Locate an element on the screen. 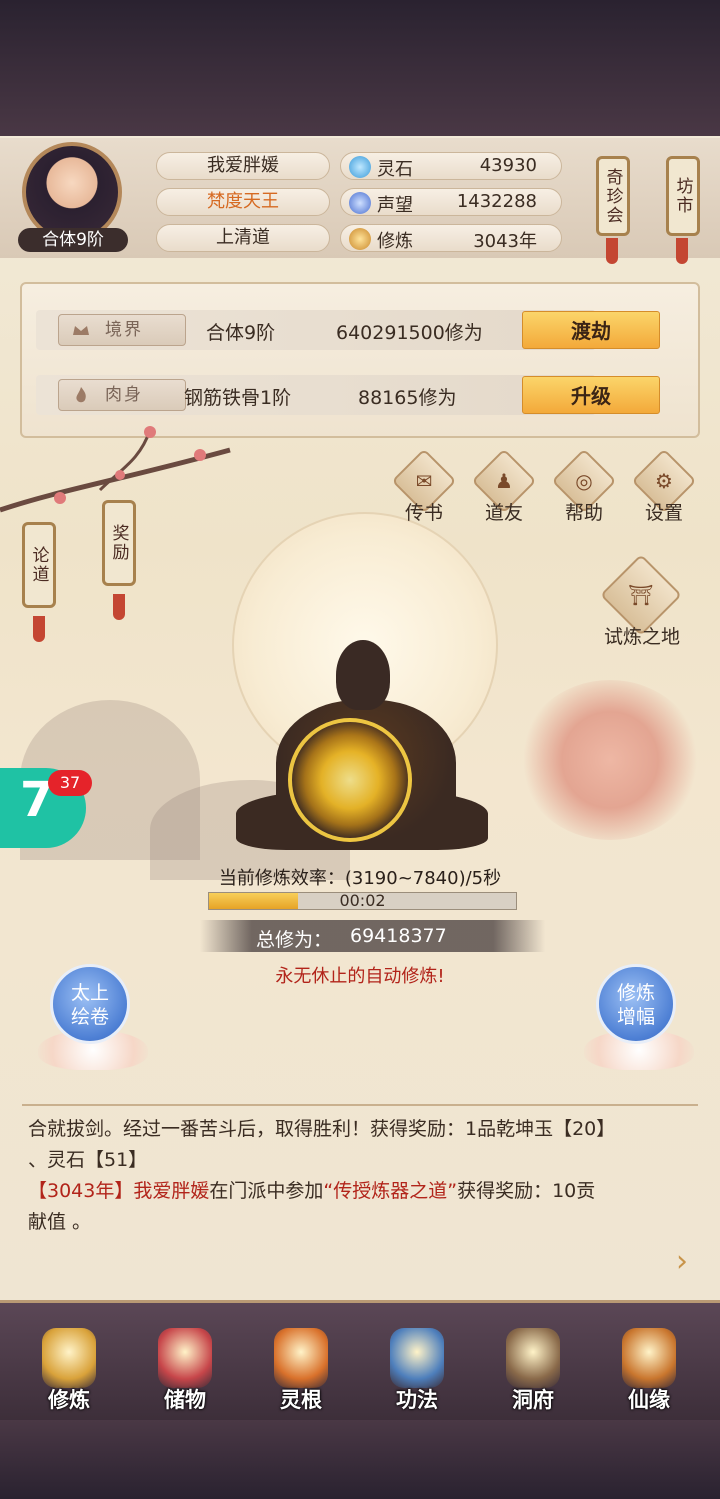 The height and width of the screenshot is (1499, 720). chevron-right-icon: › is located at coordinates (682, 1261).